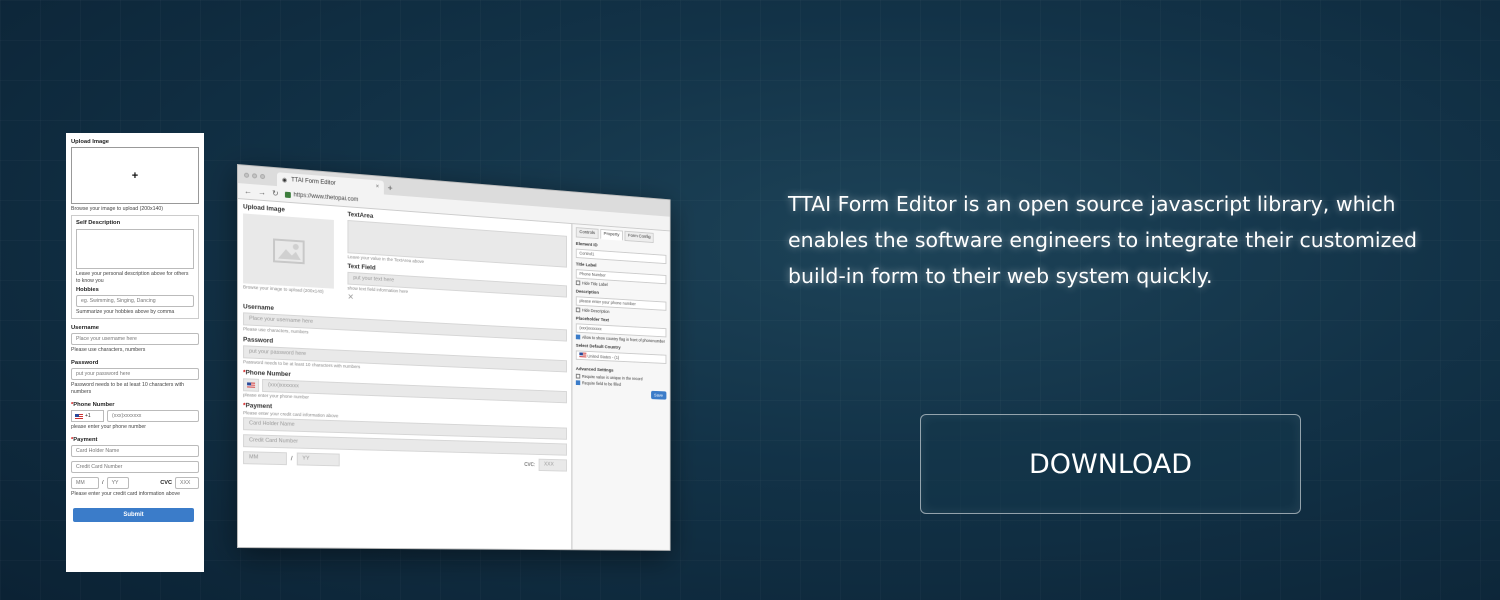 This screenshot has width=1500, height=600. Describe the element at coordinates (135, 249) in the screenshot. I see `self-description-textarea` at that location.